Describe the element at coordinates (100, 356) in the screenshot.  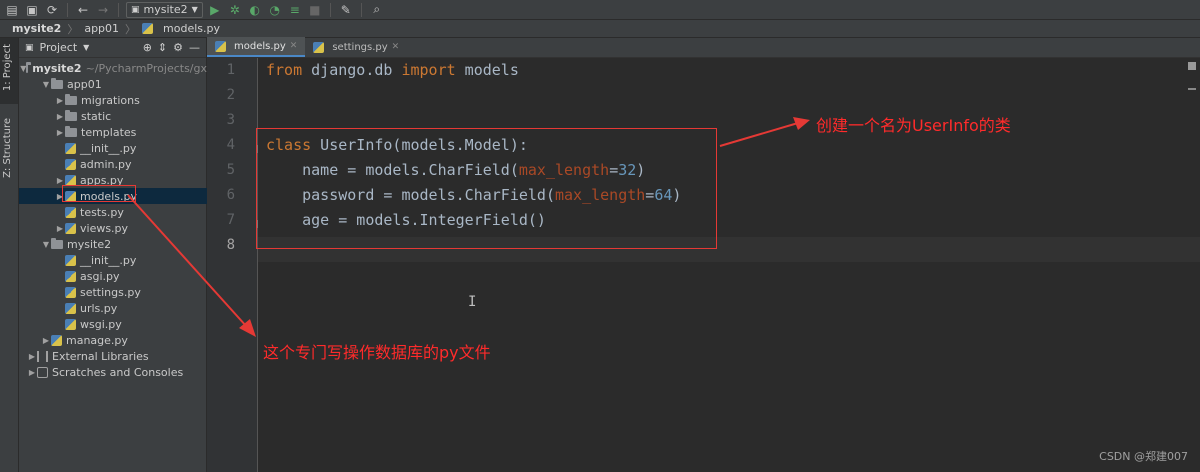
I see `tree-item-label: External Libraries` at that location.